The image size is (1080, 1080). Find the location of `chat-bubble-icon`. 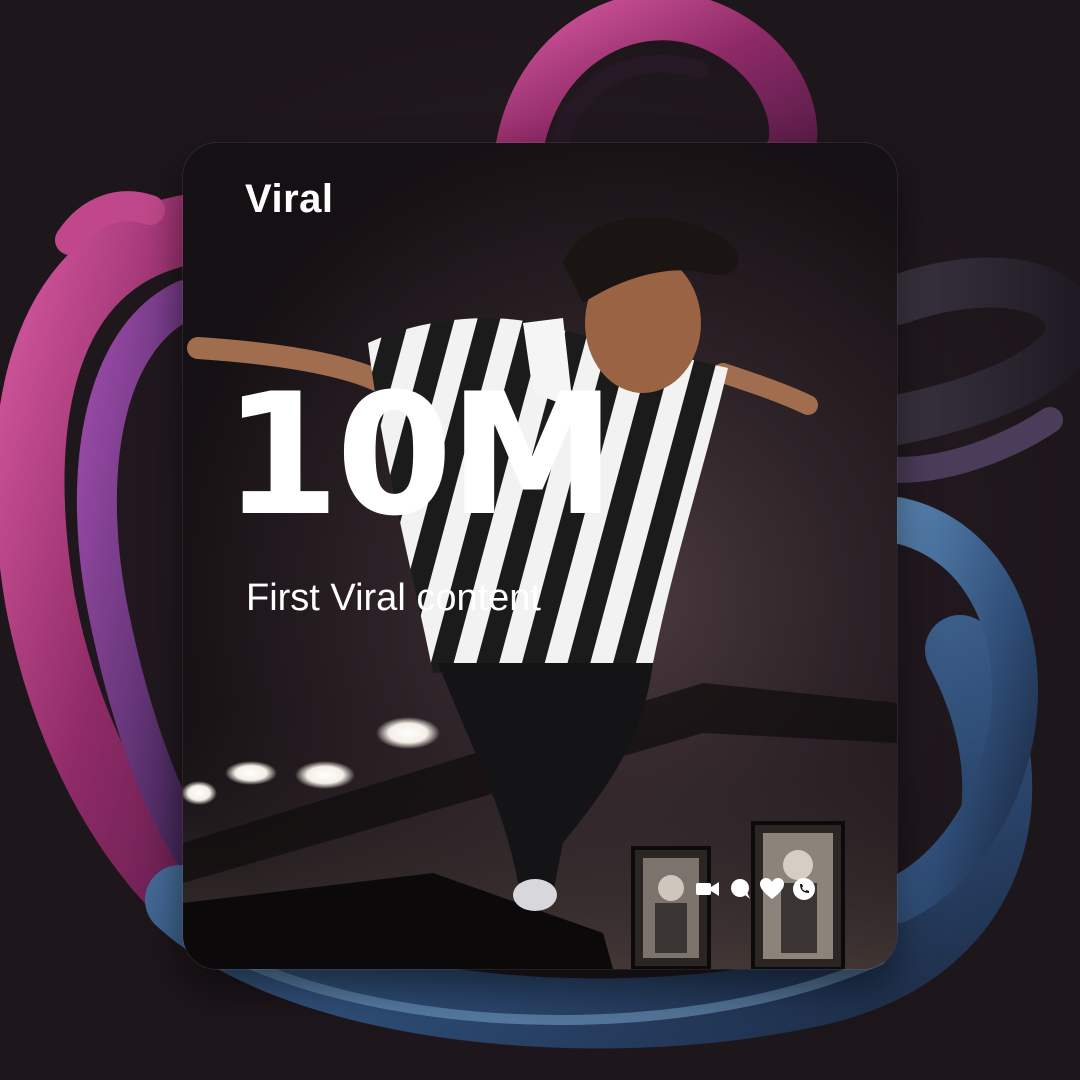

chat-bubble-icon is located at coordinates (740, 889).